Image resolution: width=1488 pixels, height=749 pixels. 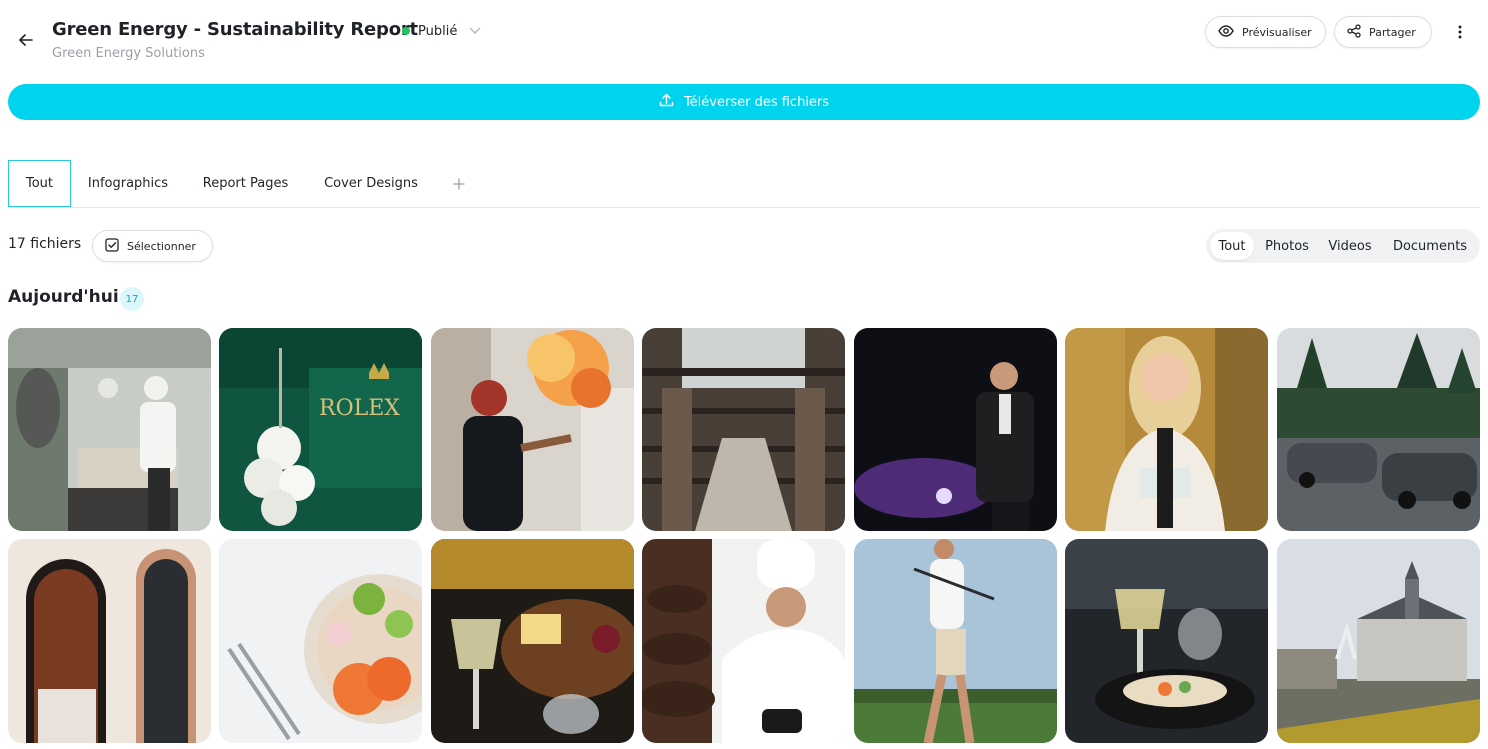 I want to click on more-vertical-icon, so click(x=1460, y=33).